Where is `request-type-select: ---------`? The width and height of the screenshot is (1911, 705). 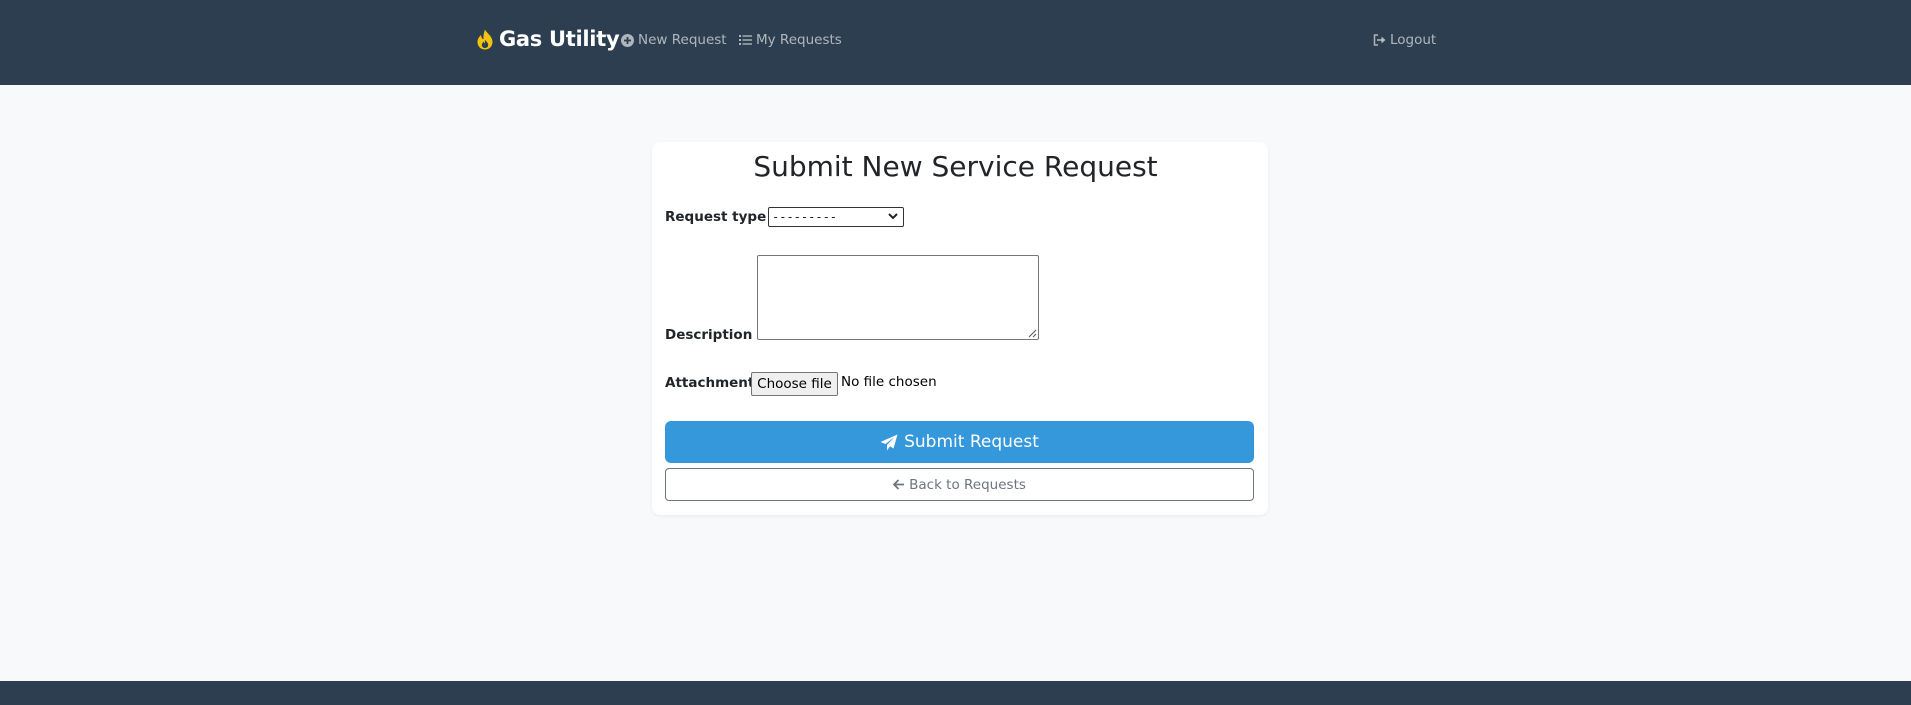 request-type-select: --------- is located at coordinates (836, 217).